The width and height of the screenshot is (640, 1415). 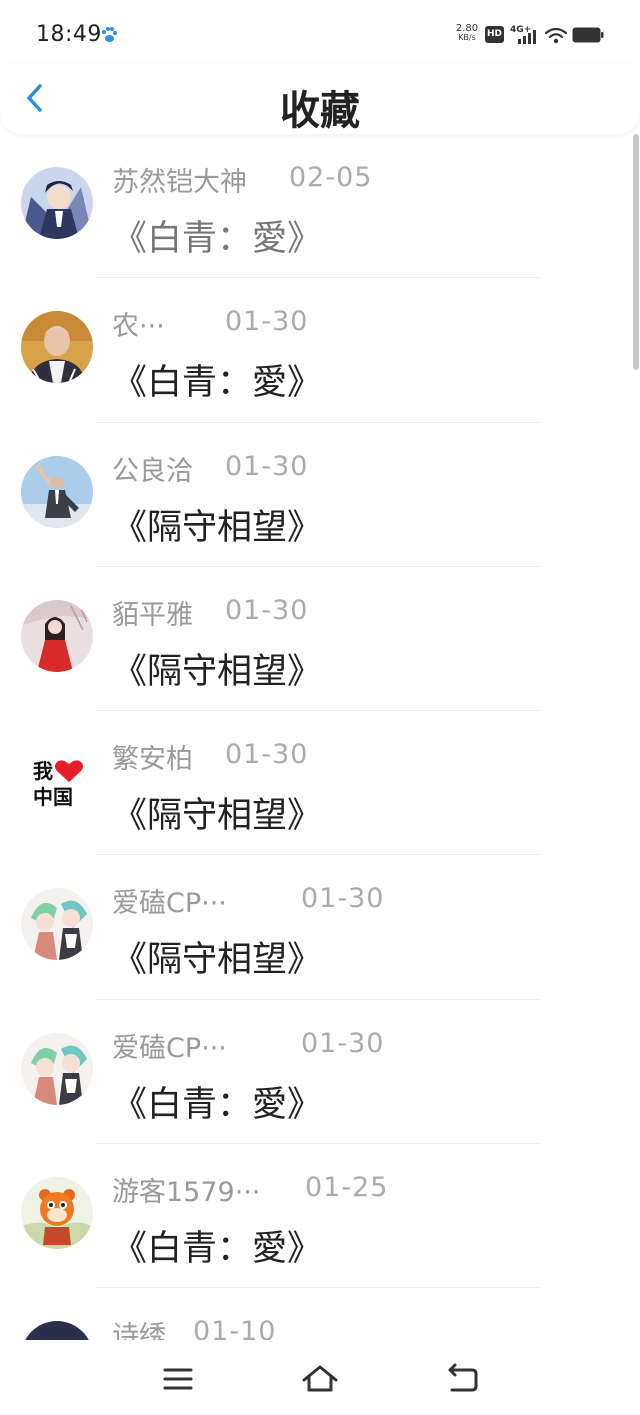 I want to click on back-nav-button, so click(x=462, y=1379).